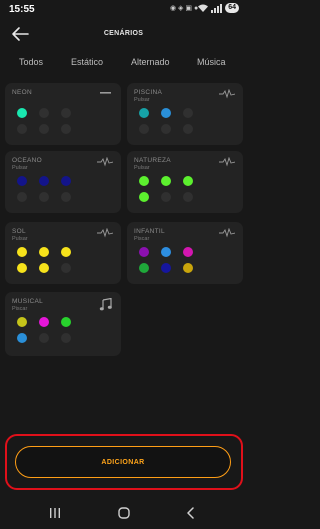 The image size is (320, 529). I want to click on scenario-card-musical: MUSICAL Piscar, so click(63, 324).